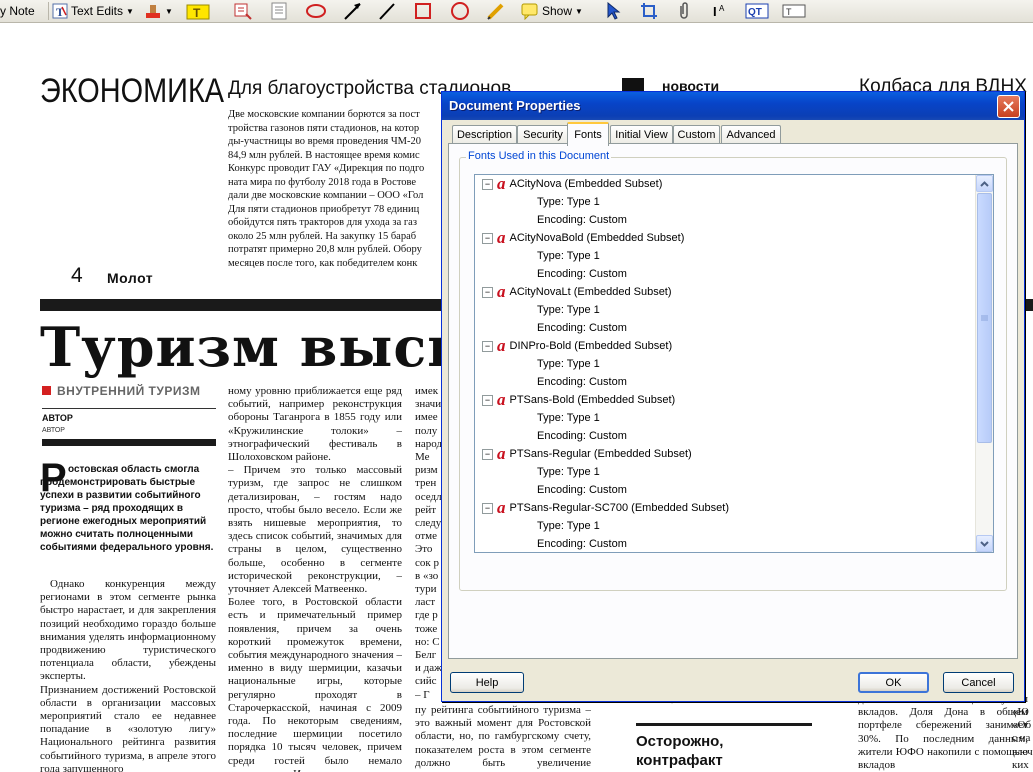 The image size is (1033, 772). I want to click on chevron-up-icon, so click(984, 183).